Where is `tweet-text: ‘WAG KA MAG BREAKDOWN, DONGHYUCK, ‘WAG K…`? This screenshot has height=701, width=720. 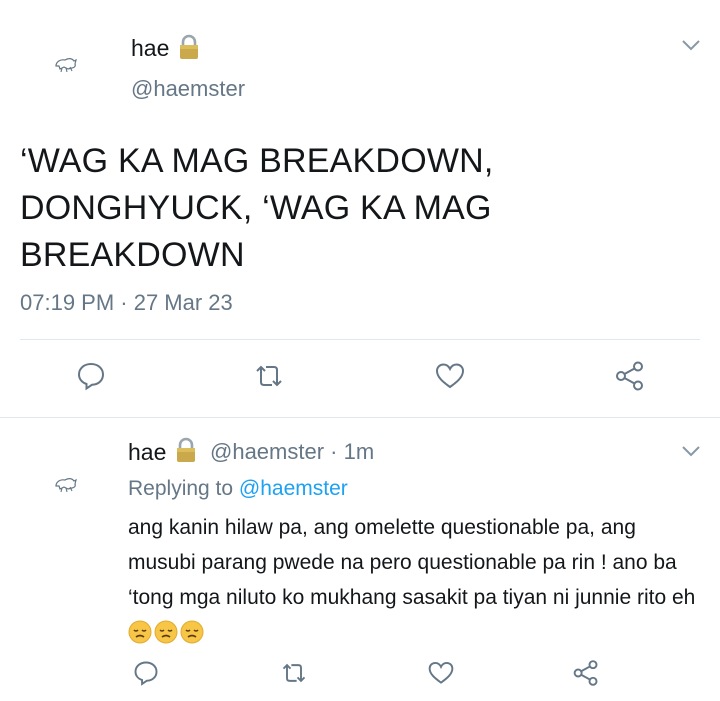
tweet-text: ‘WAG KA MAG BREAKDOWN, DONGHYUCK, ‘WAG K… is located at coordinates (257, 208).